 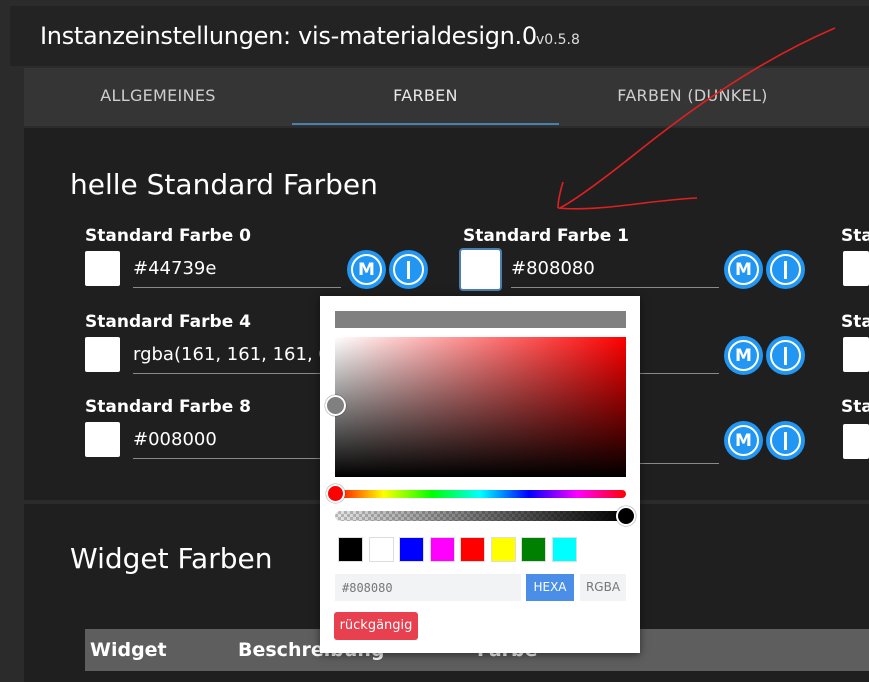 I want to click on material-color-button-5: M, so click(x=743, y=355).